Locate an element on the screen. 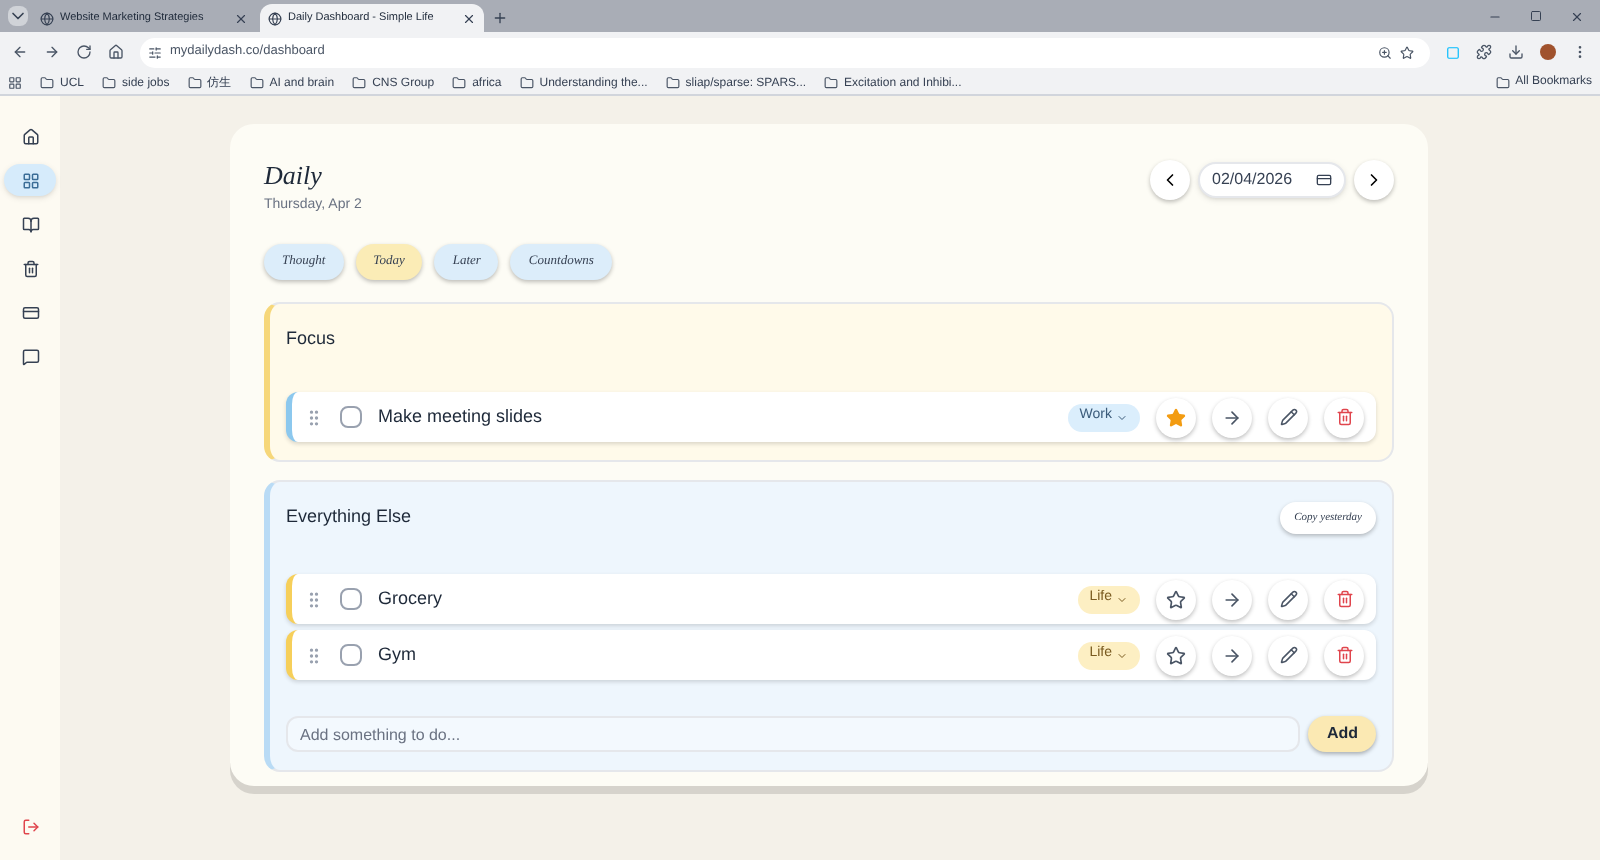 Image resolution: width=1600 pixels, height=860 pixels. maximize-icon is located at coordinates (1536, 16).